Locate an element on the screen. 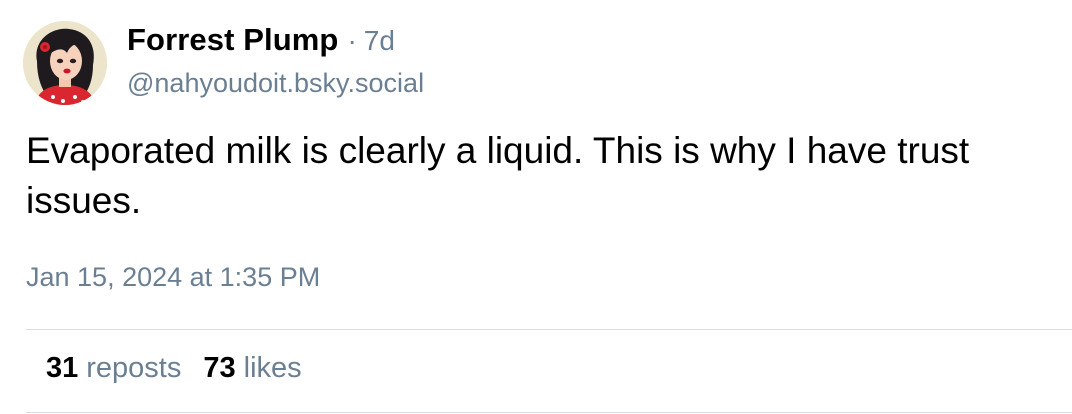 The image size is (1072, 414). engagement-stats: 31 reposts 73 likes is located at coordinates (174, 368).